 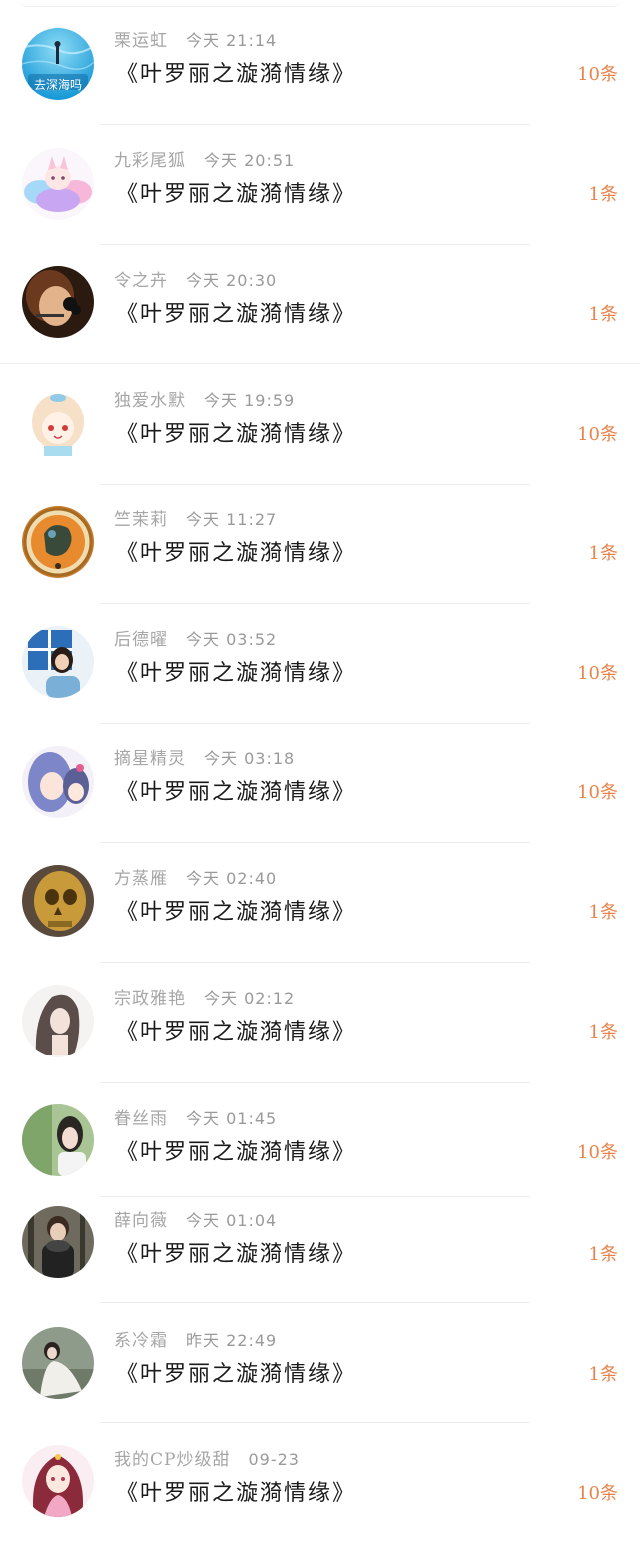 I want to click on message-item: 去深海吗 栗运虹 今天 21:14 《叶罗丽之漩漪情缘》 10条, so click(x=320, y=73).